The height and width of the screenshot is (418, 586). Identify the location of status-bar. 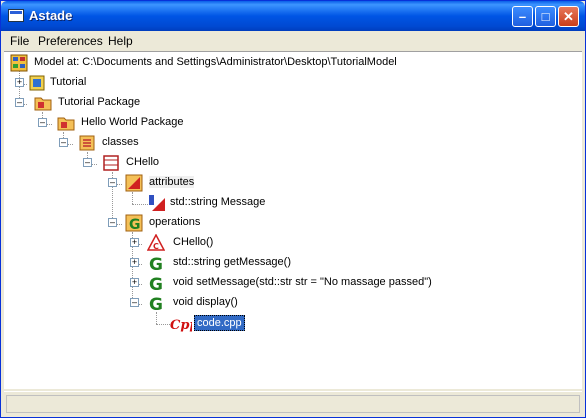
(293, 403).